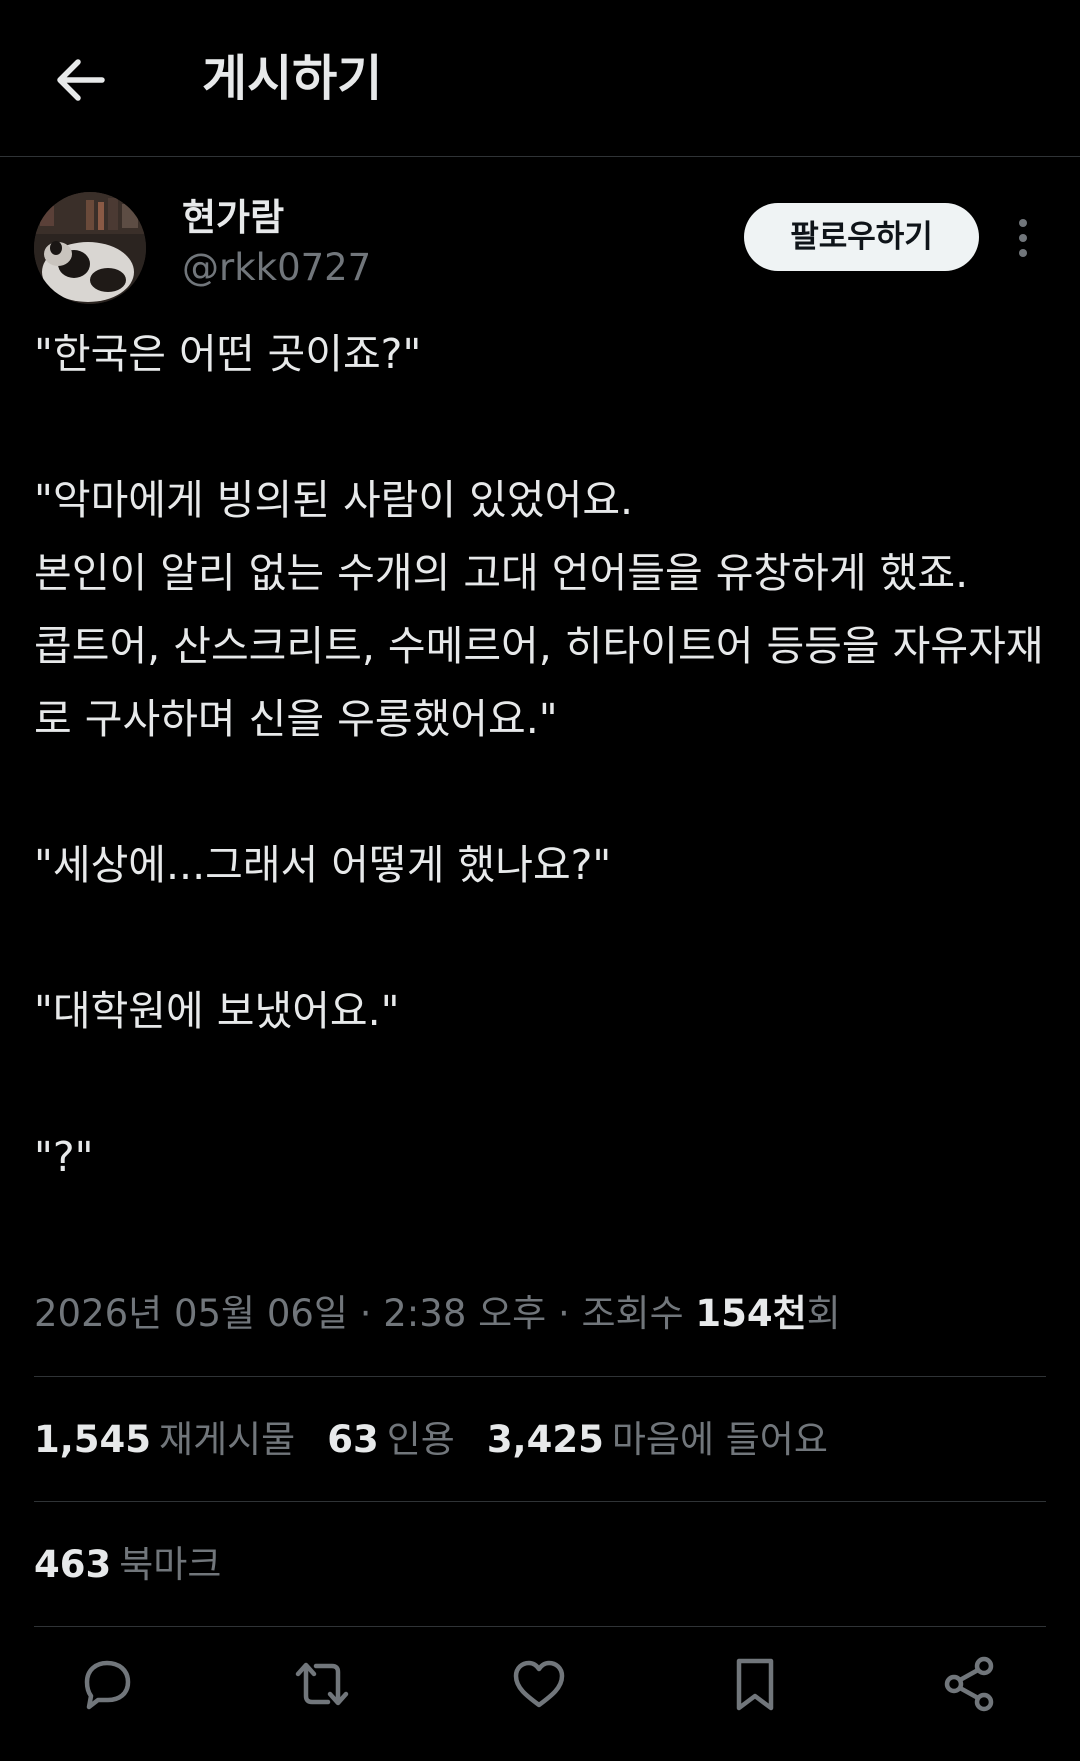 The image size is (1080, 1761). I want to click on more-button, so click(1023, 238).